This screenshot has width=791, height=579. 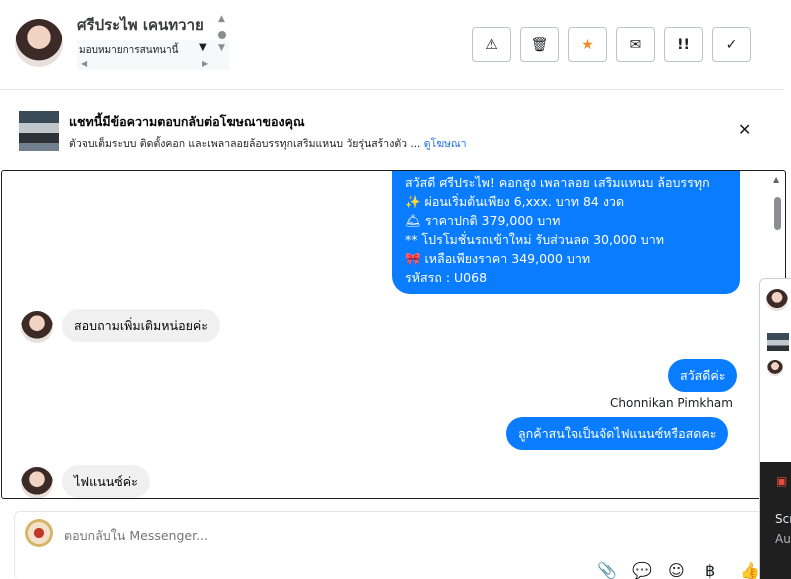 I want to click on mark-done-button: ✓, so click(x=731, y=44).